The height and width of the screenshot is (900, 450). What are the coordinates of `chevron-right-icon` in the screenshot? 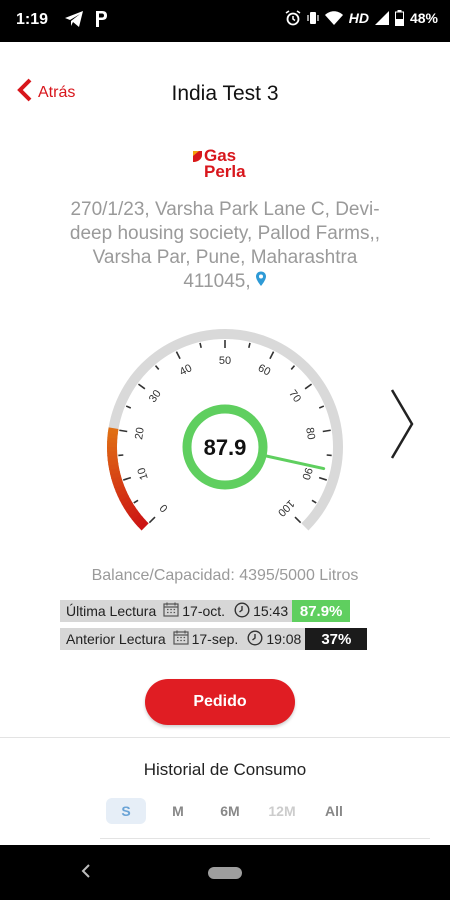 It's located at (402, 426).